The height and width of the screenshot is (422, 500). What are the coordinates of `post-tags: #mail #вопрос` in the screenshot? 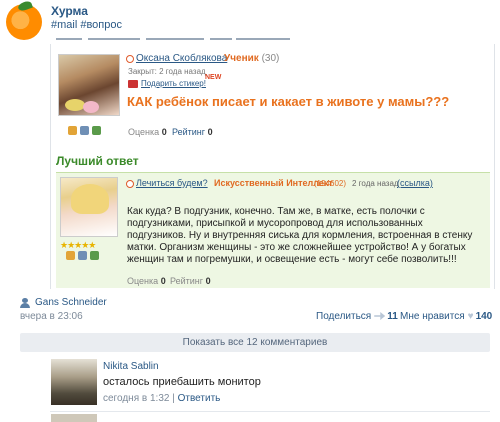 It's located at (86, 25).